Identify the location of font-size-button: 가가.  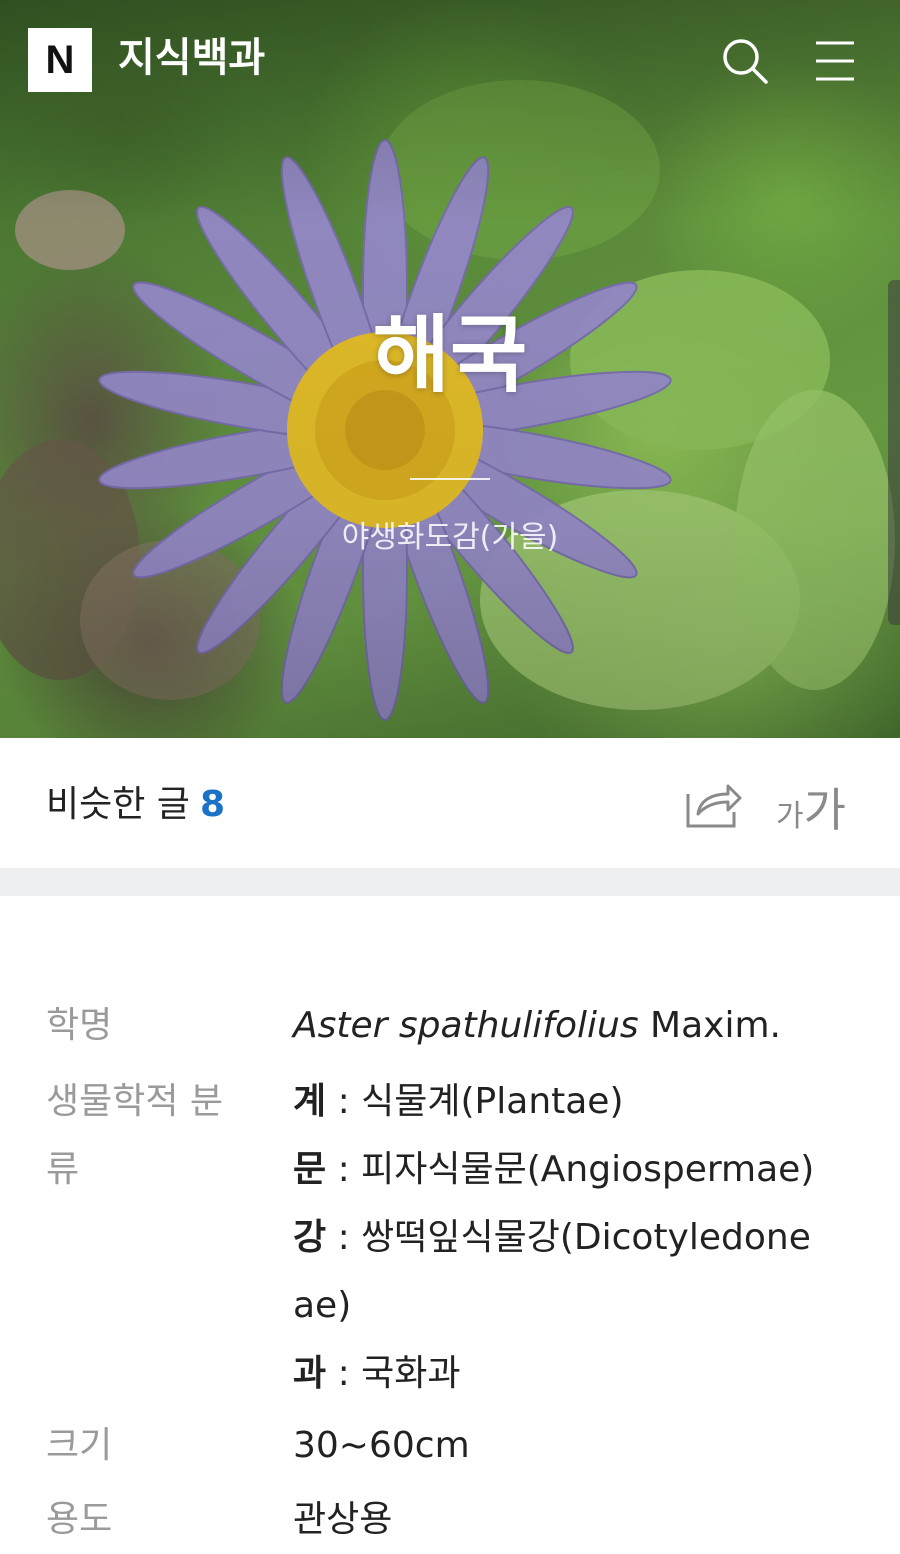
(811, 805).